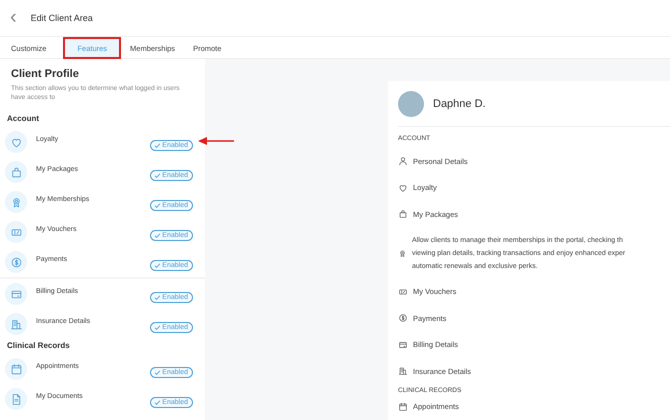  What do you see at coordinates (403, 345) in the screenshot?
I see `card-icon` at bounding box center [403, 345].